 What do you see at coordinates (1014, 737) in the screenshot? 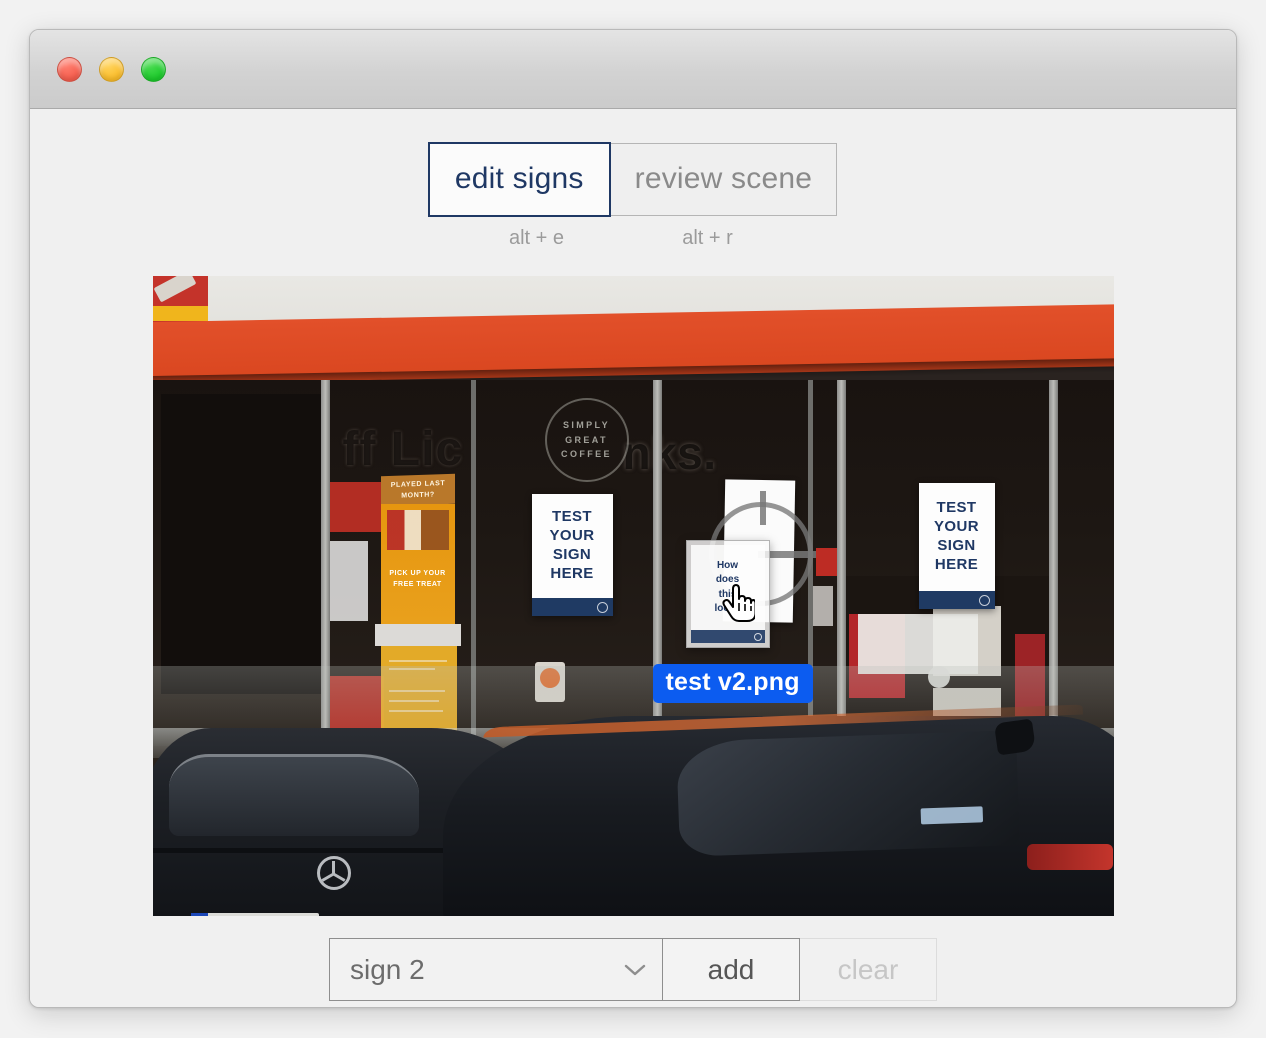
I see `side-mirror` at bounding box center [1014, 737].